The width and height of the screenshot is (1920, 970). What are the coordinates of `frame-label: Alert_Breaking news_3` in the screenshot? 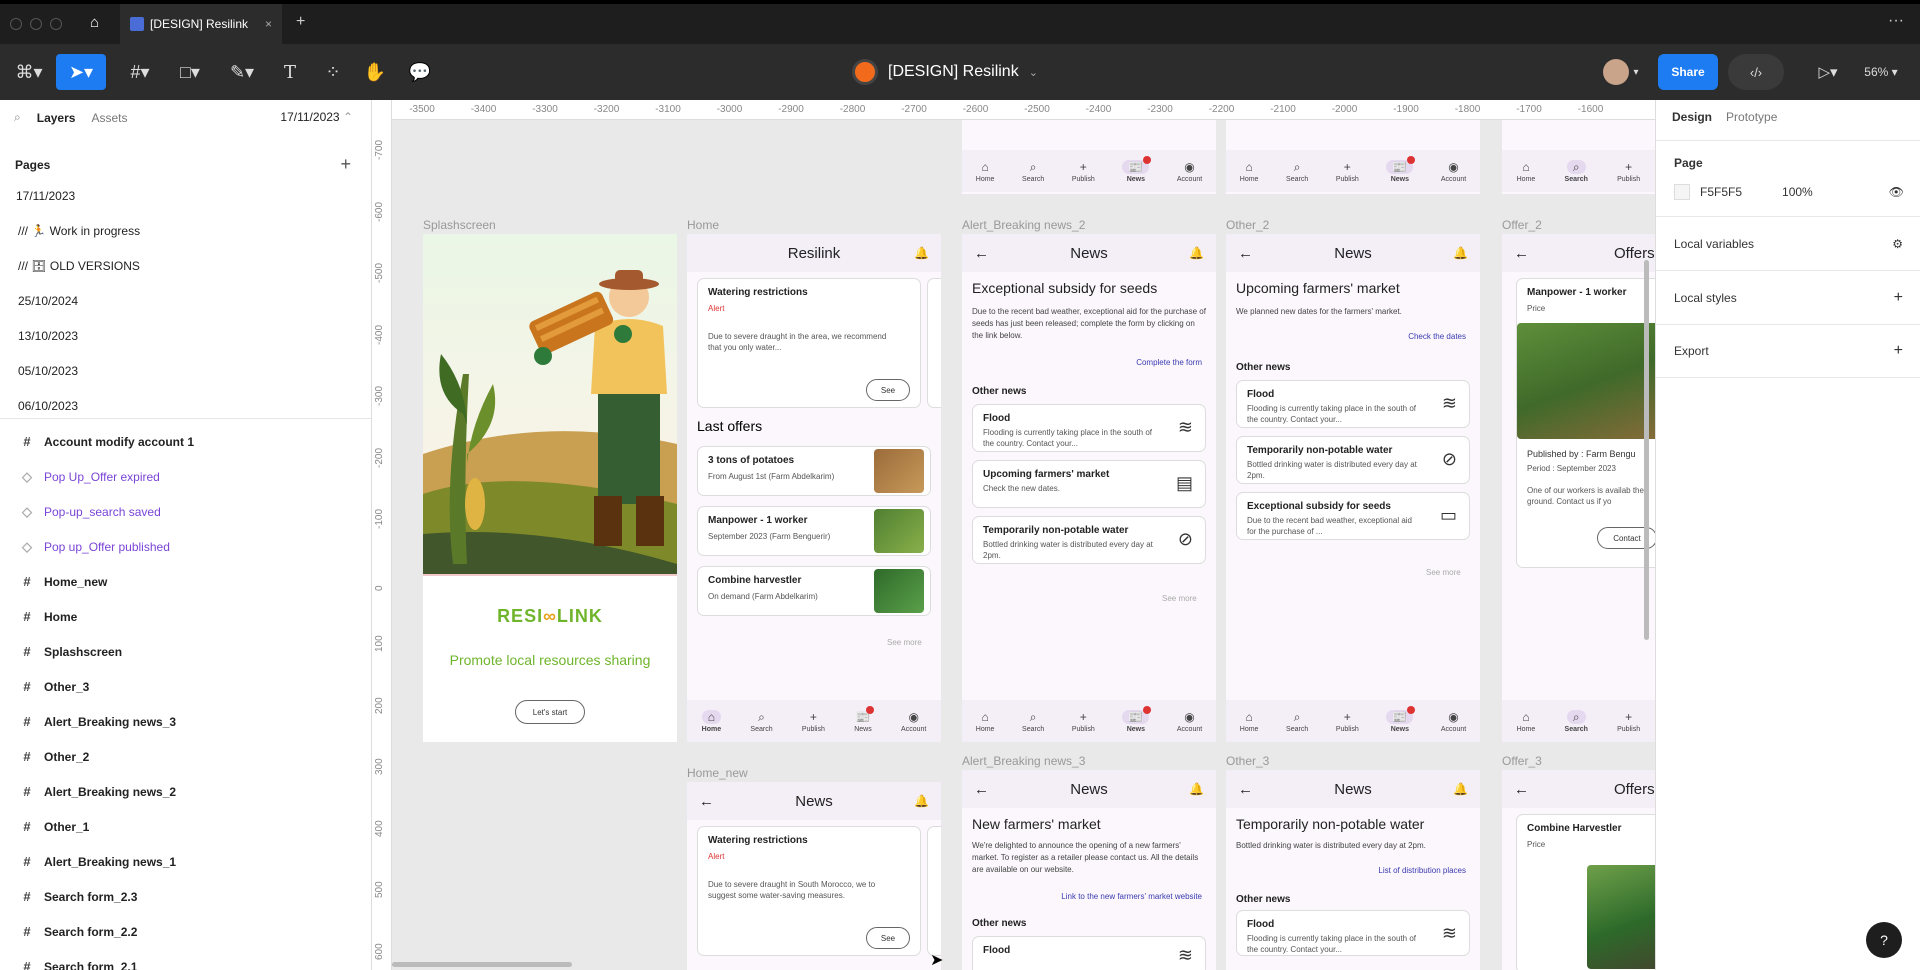 It's located at (1023, 761).